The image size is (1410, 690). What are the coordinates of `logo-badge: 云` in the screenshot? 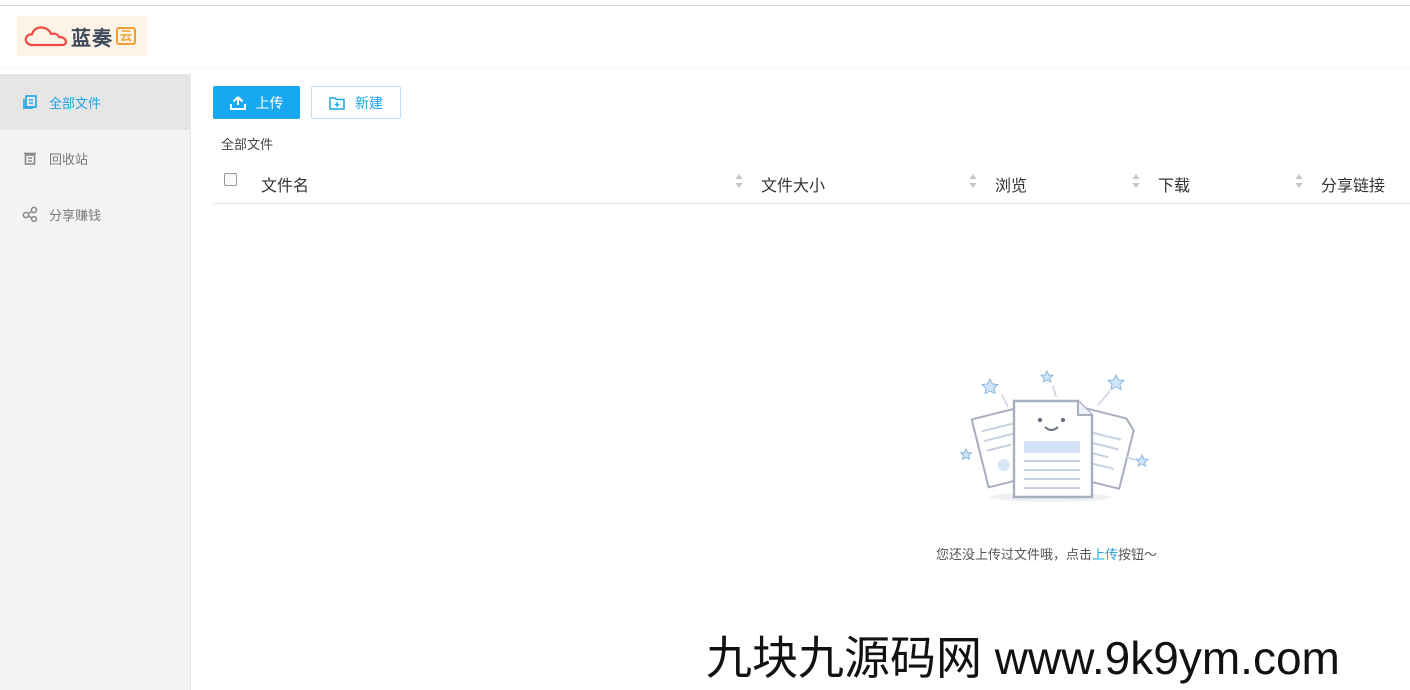 It's located at (126, 36).